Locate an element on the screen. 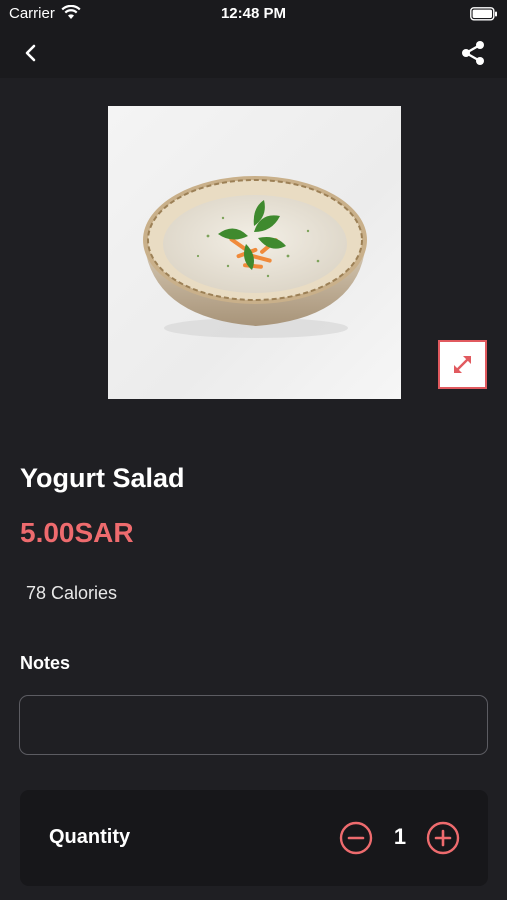 This screenshot has height=900, width=507. plus-circle-icon is located at coordinates (443, 838).